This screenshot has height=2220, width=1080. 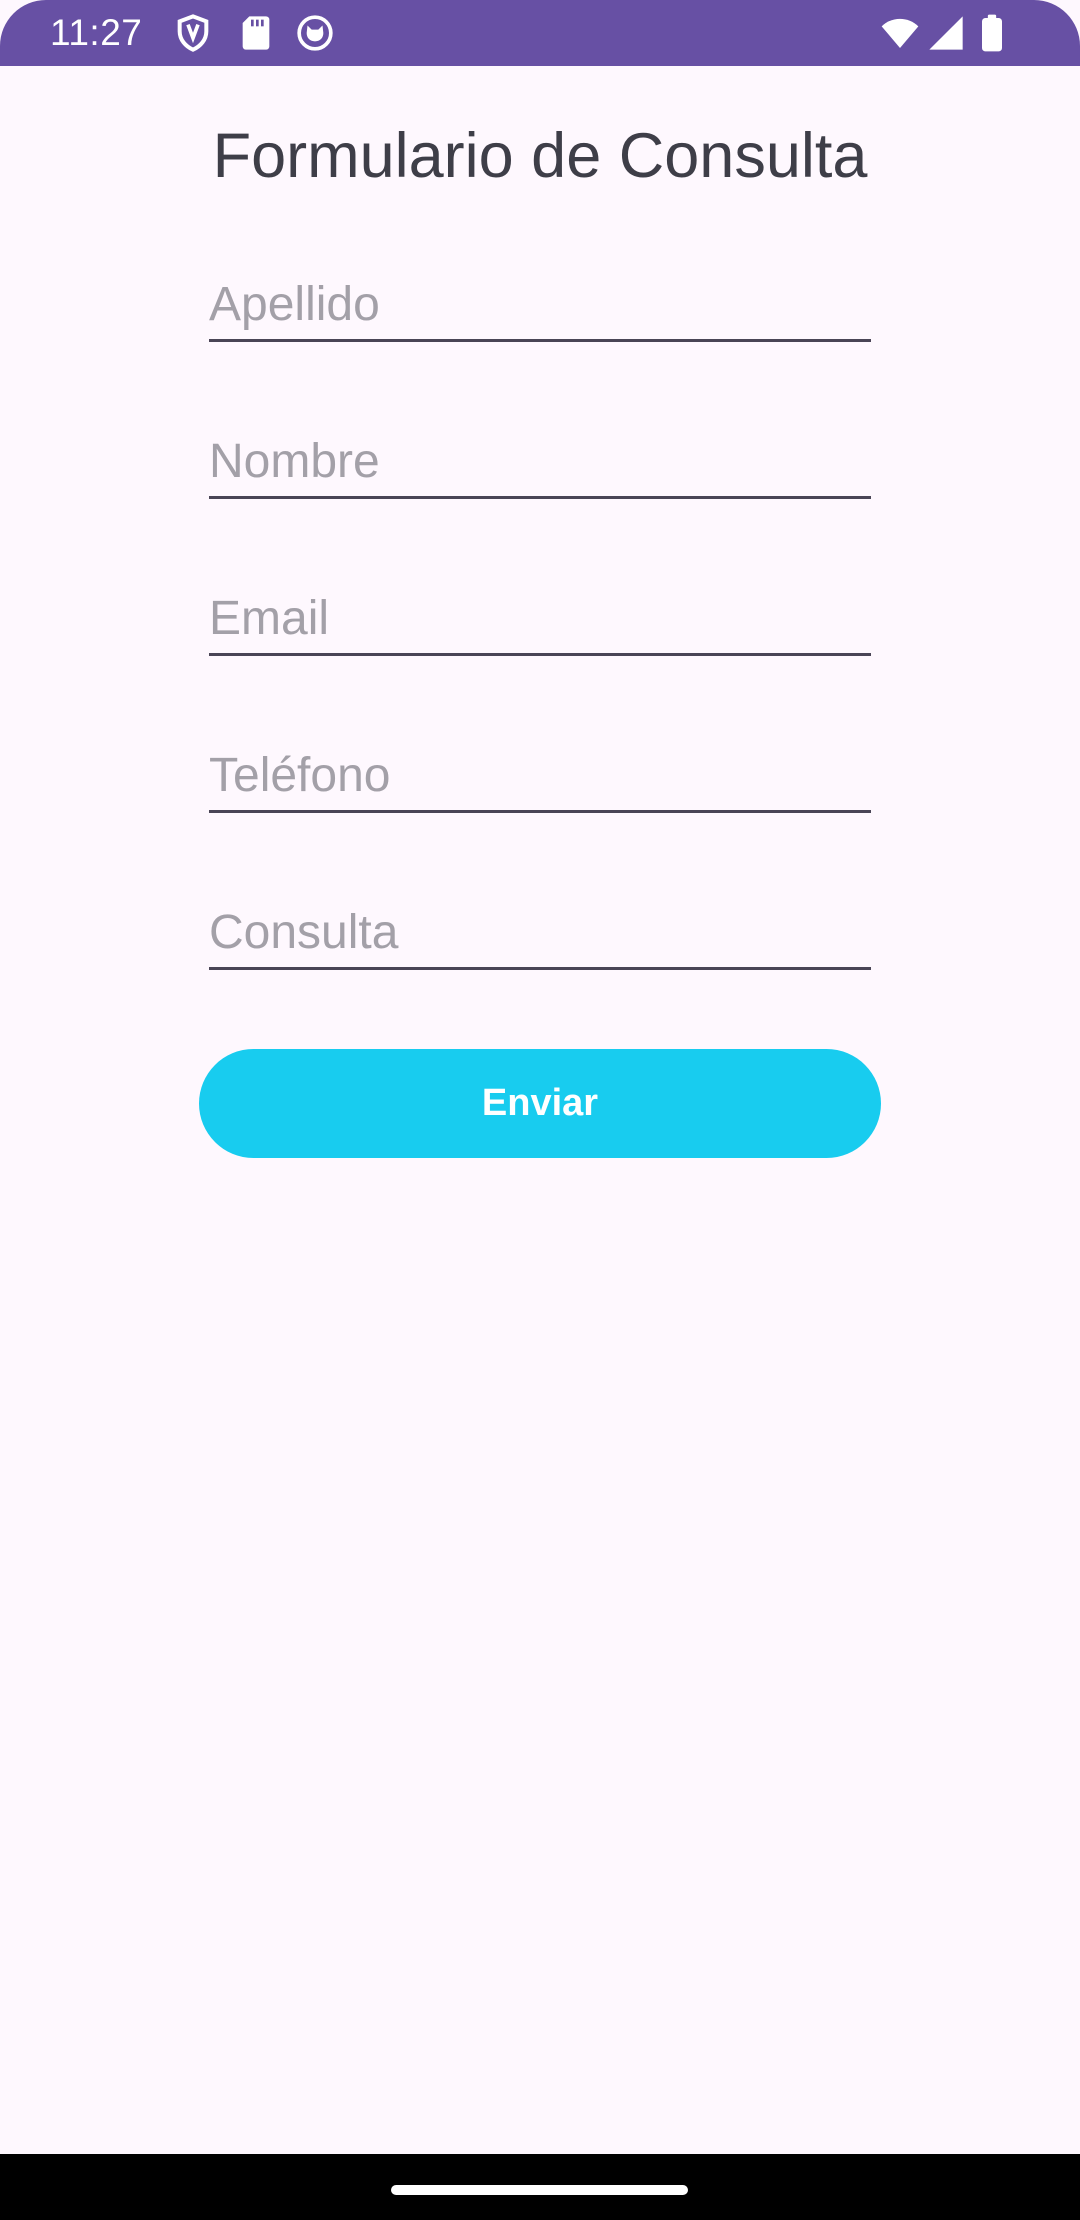 What do you see at coordinates (540, 156) in the screenshot?
I see `page-title: Formulario de Consulta` at bounding box center [540, 156].